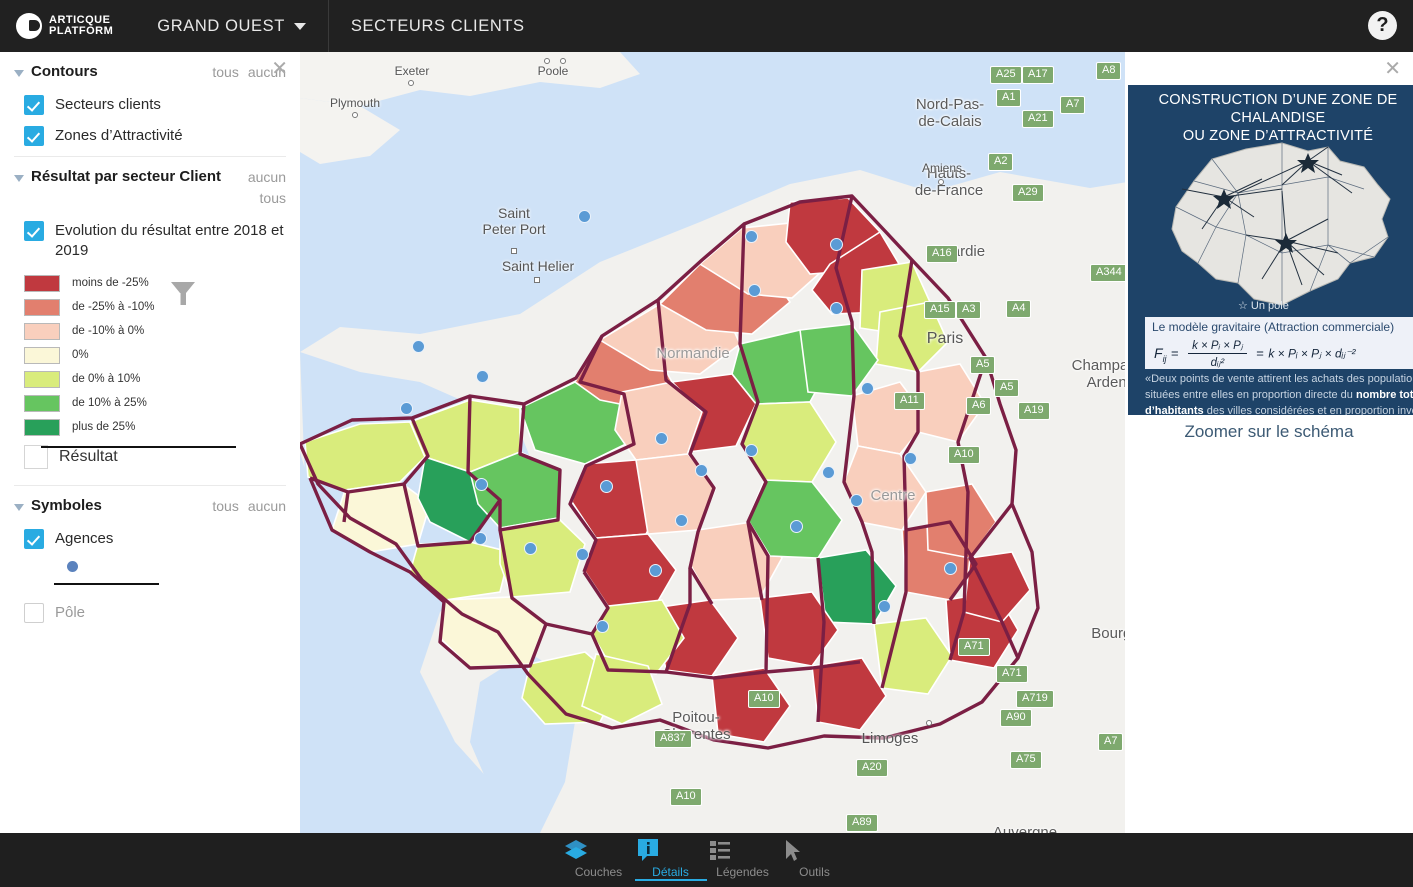 This screenshot has height=887, width=1413. Describe the element at coordinates (126, 176) in the screenshot. I see `section-title: Résultat par secteur Client` at that location.